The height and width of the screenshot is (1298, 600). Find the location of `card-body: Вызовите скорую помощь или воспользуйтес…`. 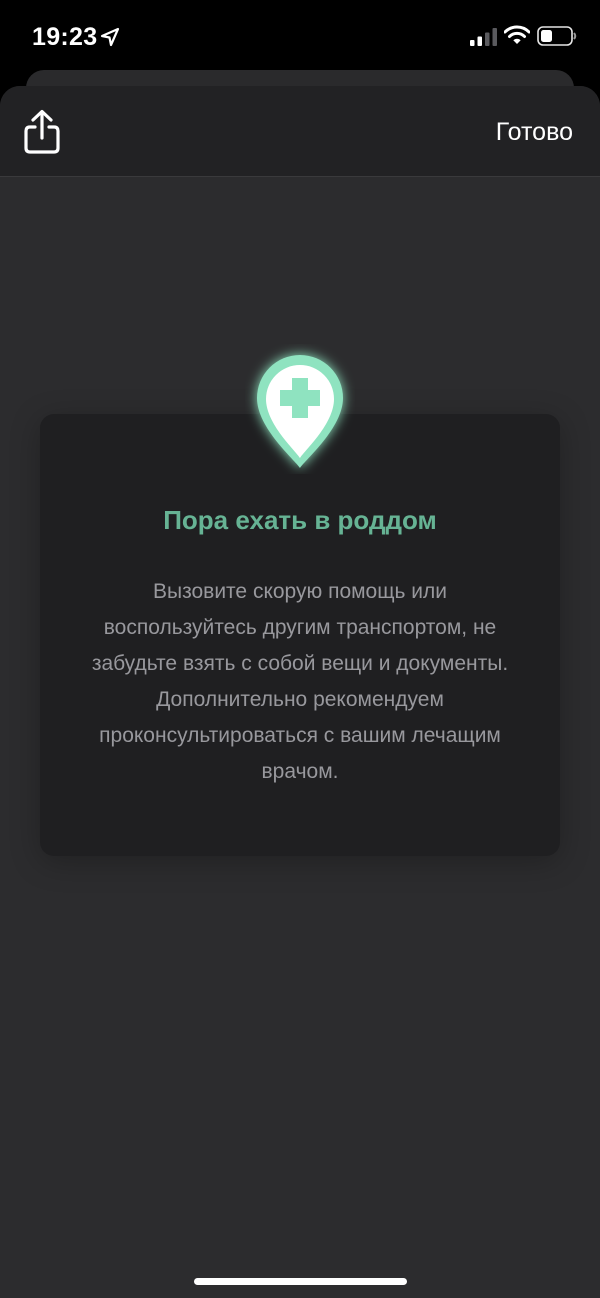

card-body: Вызовите скорую помощь или воспользуйтес… is located at coordinates (300, 681).